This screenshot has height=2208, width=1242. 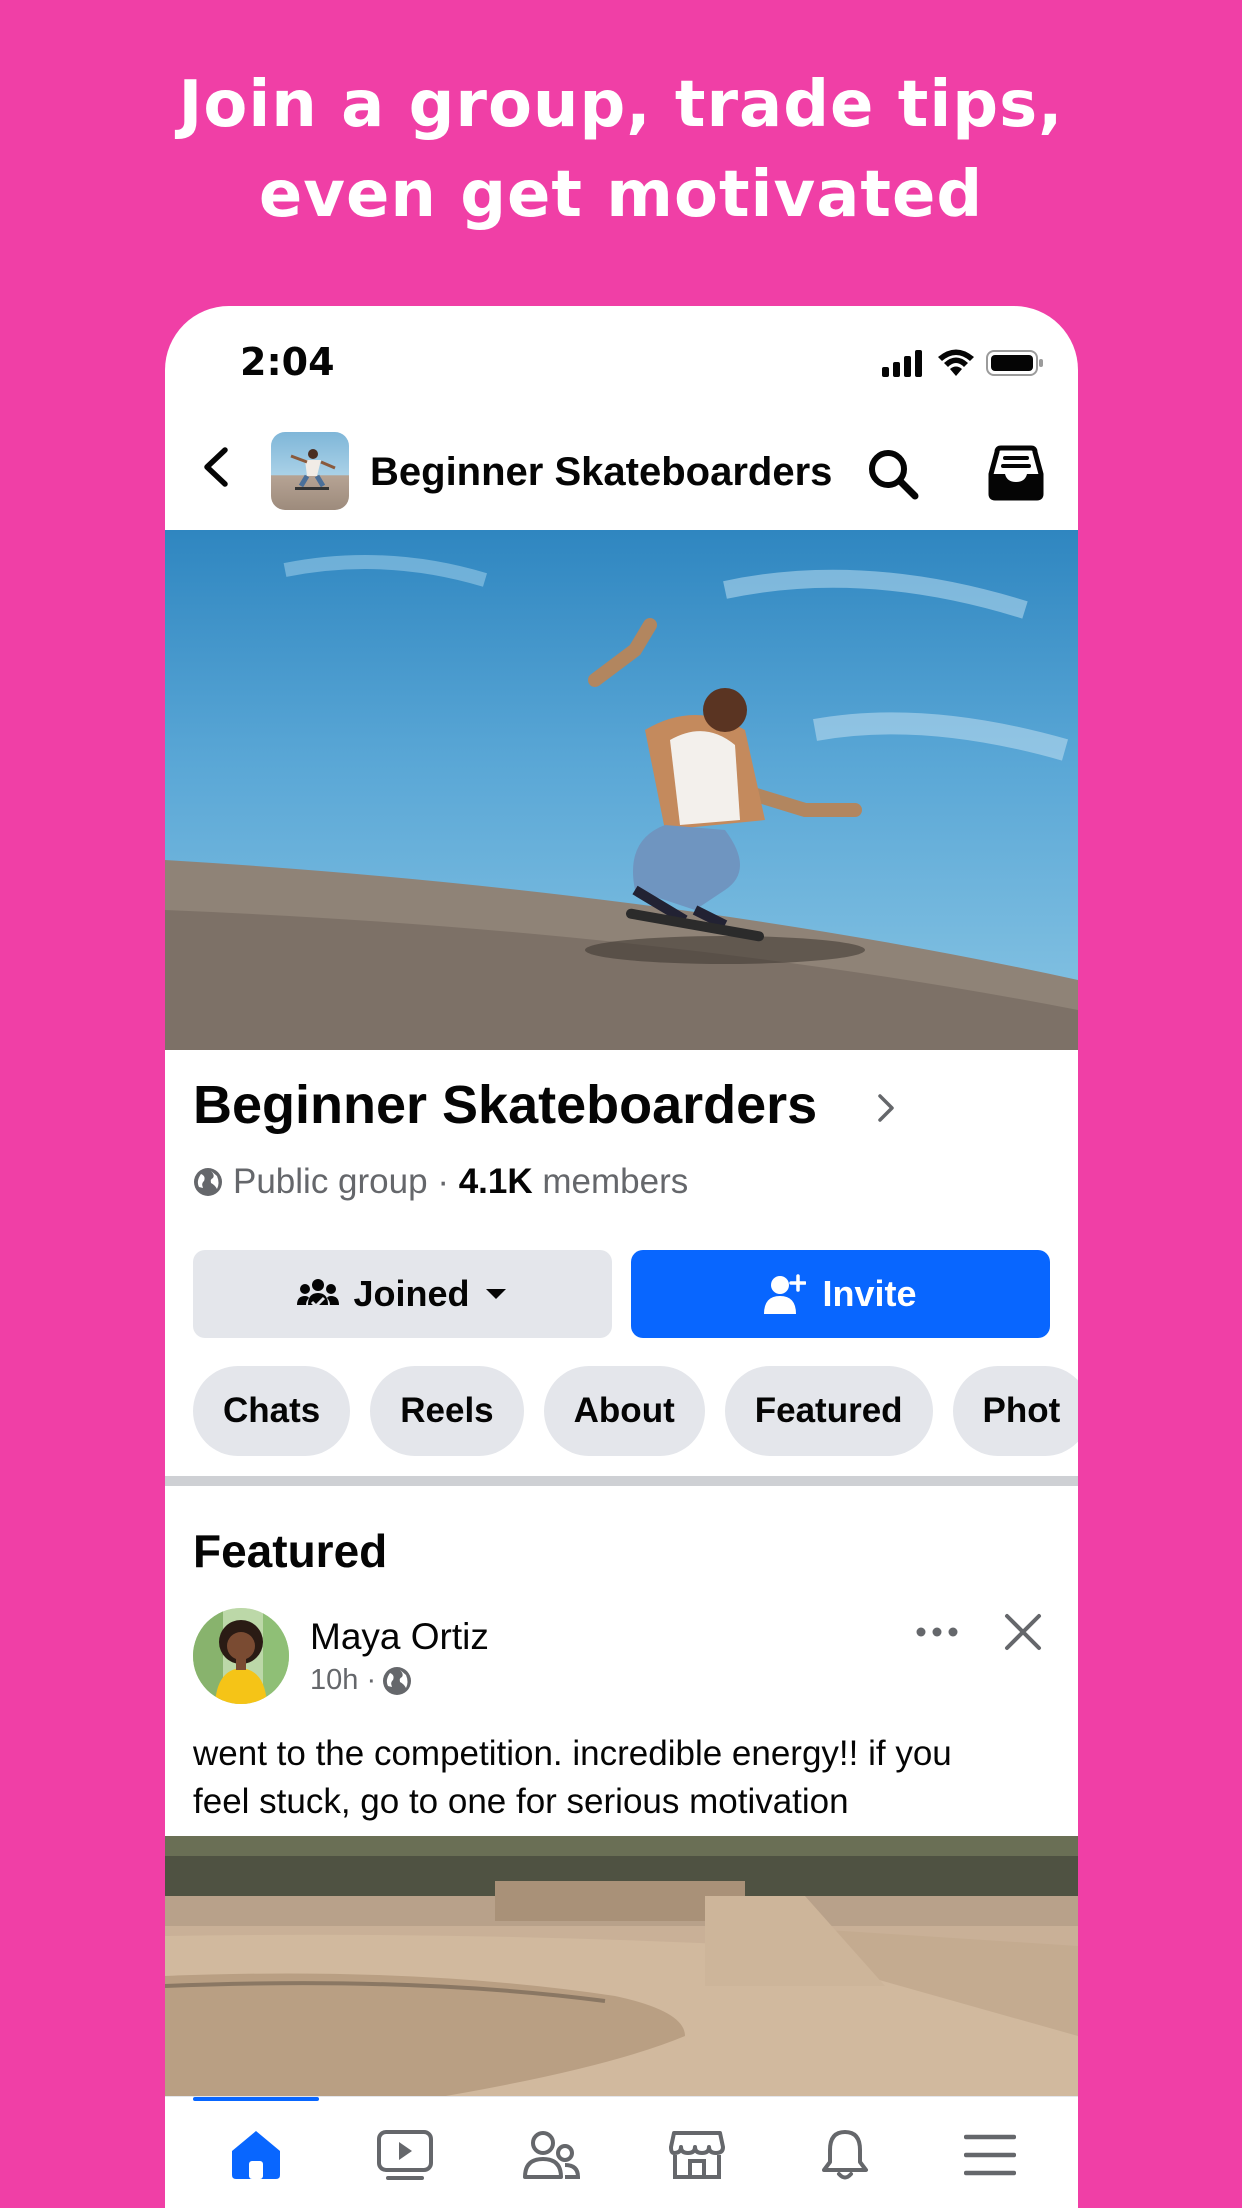 I want to click on skatepark-photo, so click(x=621, y=1982).